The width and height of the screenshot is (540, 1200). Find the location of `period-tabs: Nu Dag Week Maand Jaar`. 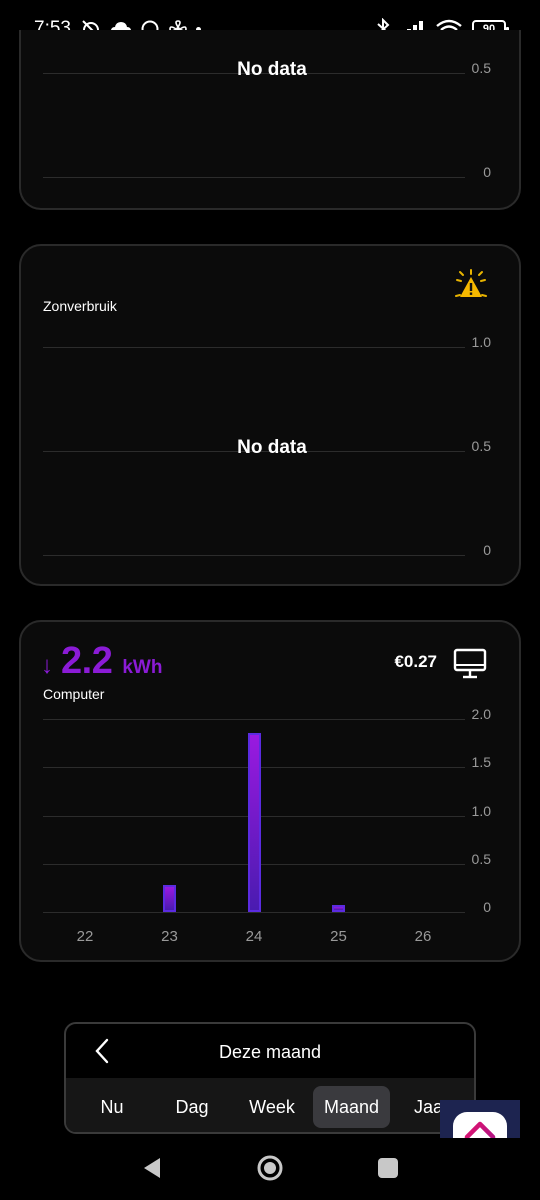

period-tabs: Nu Dag Week Maand Jaar is located at coordinates (270, 1105).